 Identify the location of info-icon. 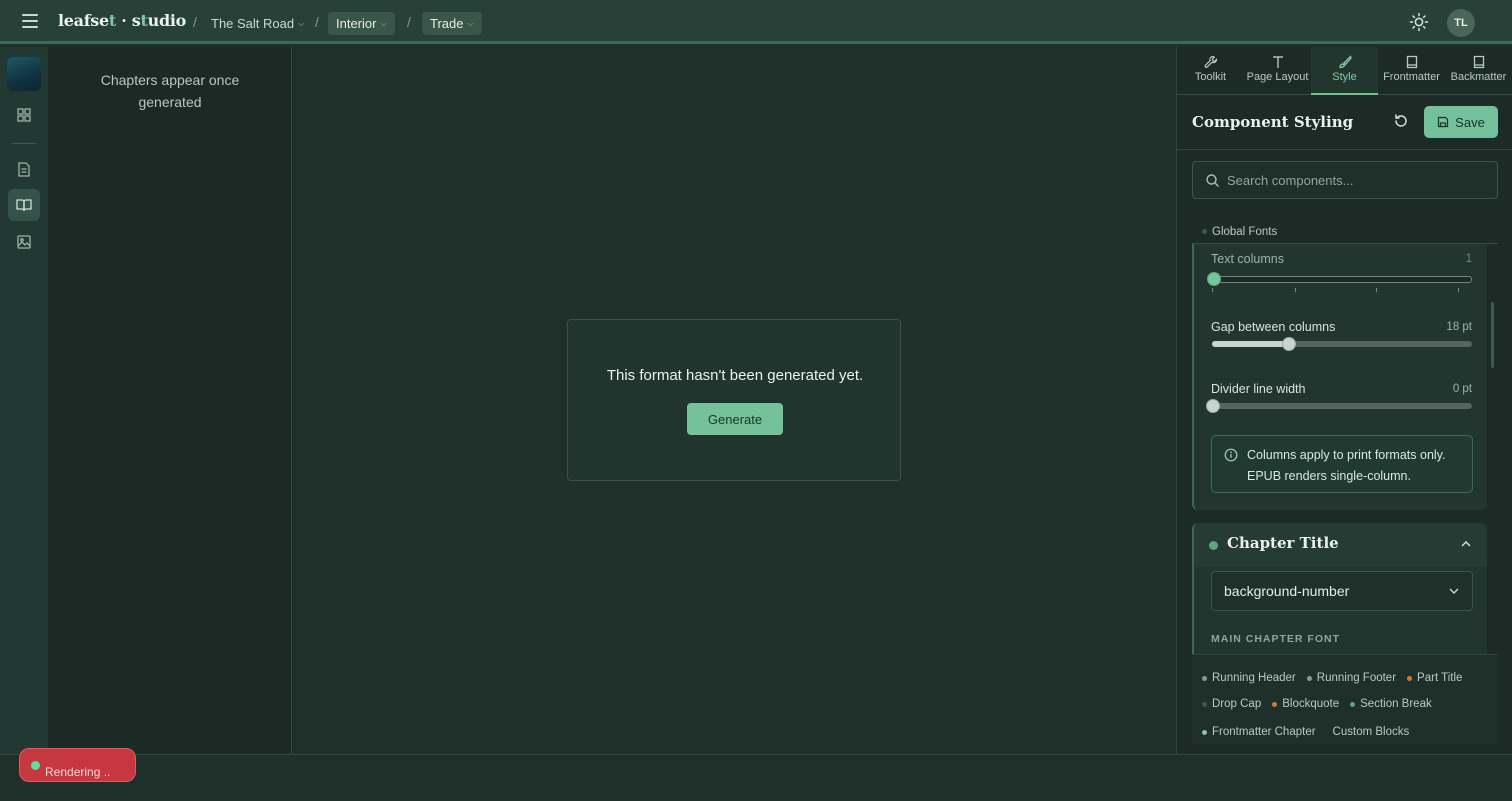
(1231, 455).